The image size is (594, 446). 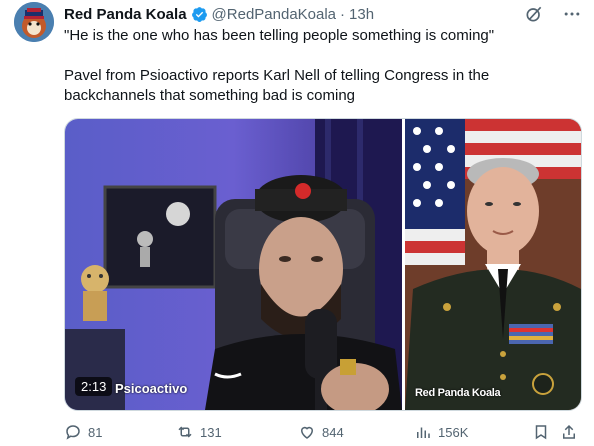 What do you see at coordinates (361, 14) in the screenshot?
I see `post-time: 13h` at bounding box center [361, 14].